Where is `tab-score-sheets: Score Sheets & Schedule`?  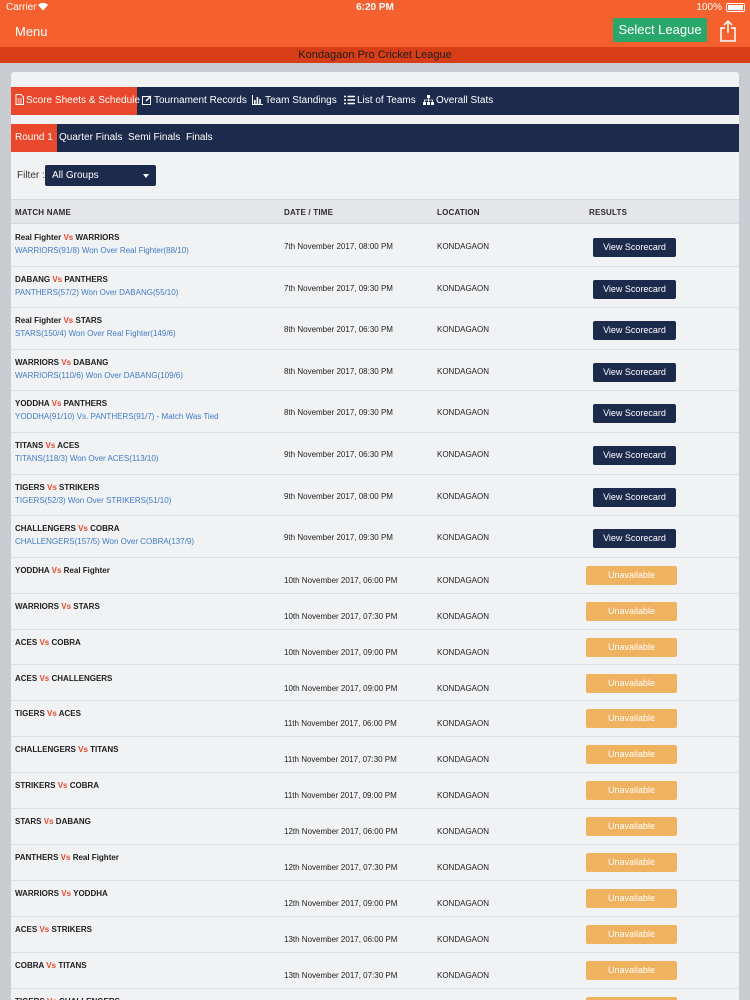 tab-score-sheets: Score Sheets & Schedule is located at coordinates (75, 101).